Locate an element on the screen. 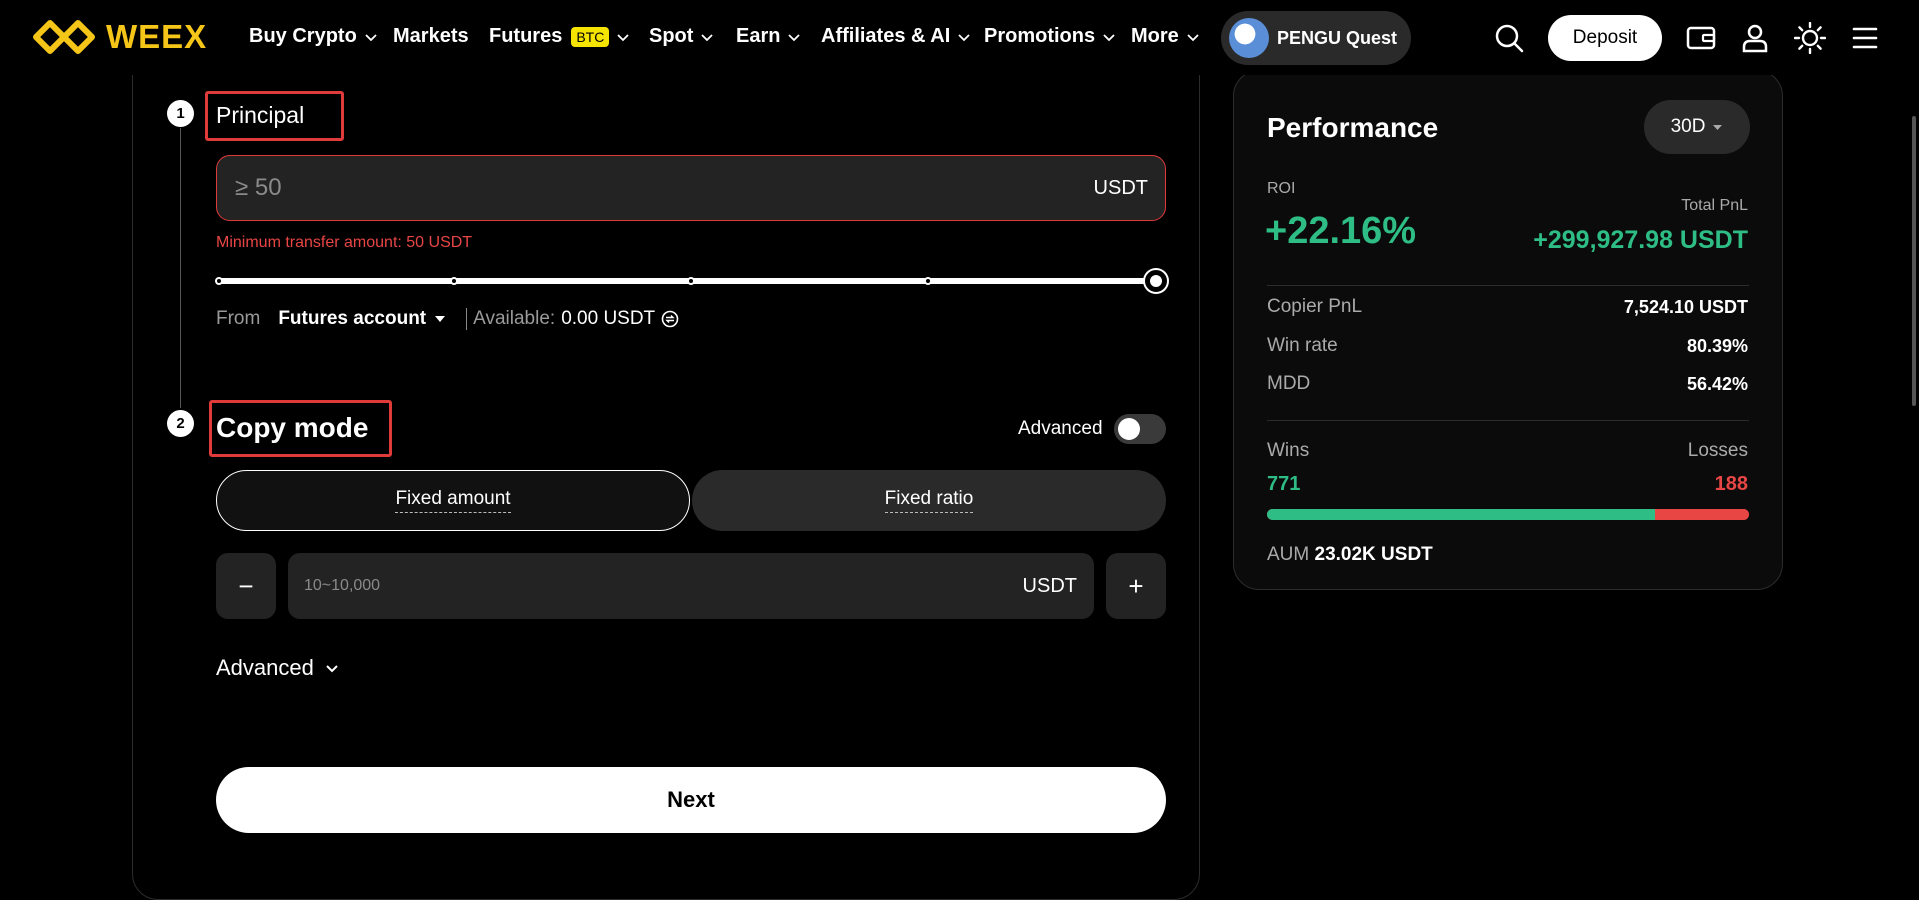 The image size is (1919, 900). nav-affiliates-ai: Affiliates & AI is located at coordinates (896, 36).